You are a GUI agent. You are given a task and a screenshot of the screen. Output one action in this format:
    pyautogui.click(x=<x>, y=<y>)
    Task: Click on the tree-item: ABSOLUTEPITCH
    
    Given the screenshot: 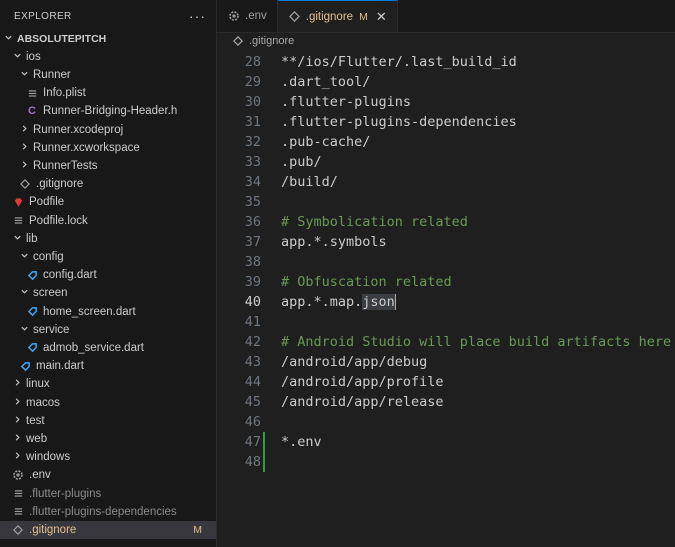 What is the action you would take?
    pyautogui.click(x=108, y=39)
    